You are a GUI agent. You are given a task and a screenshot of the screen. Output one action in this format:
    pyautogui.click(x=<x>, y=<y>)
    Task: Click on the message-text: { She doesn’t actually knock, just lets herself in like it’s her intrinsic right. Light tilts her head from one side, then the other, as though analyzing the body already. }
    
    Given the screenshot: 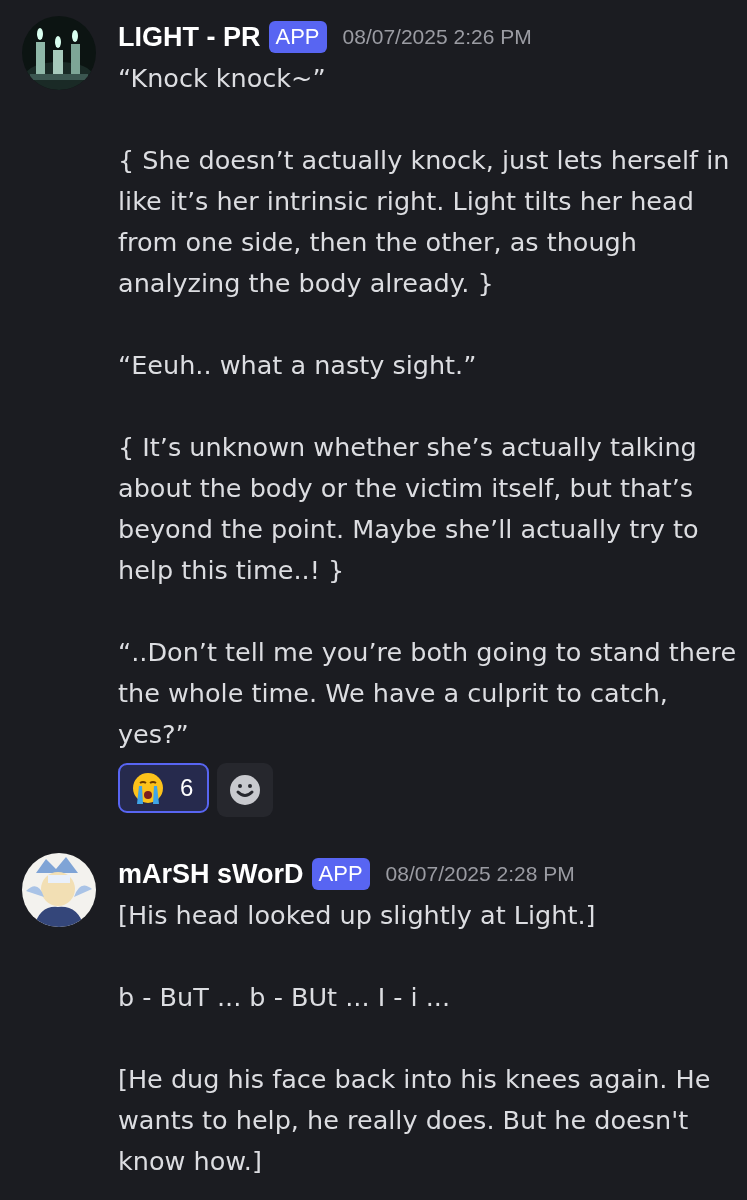 What is the action you would take?
    pyautogui.click(x=424, y=222)
    